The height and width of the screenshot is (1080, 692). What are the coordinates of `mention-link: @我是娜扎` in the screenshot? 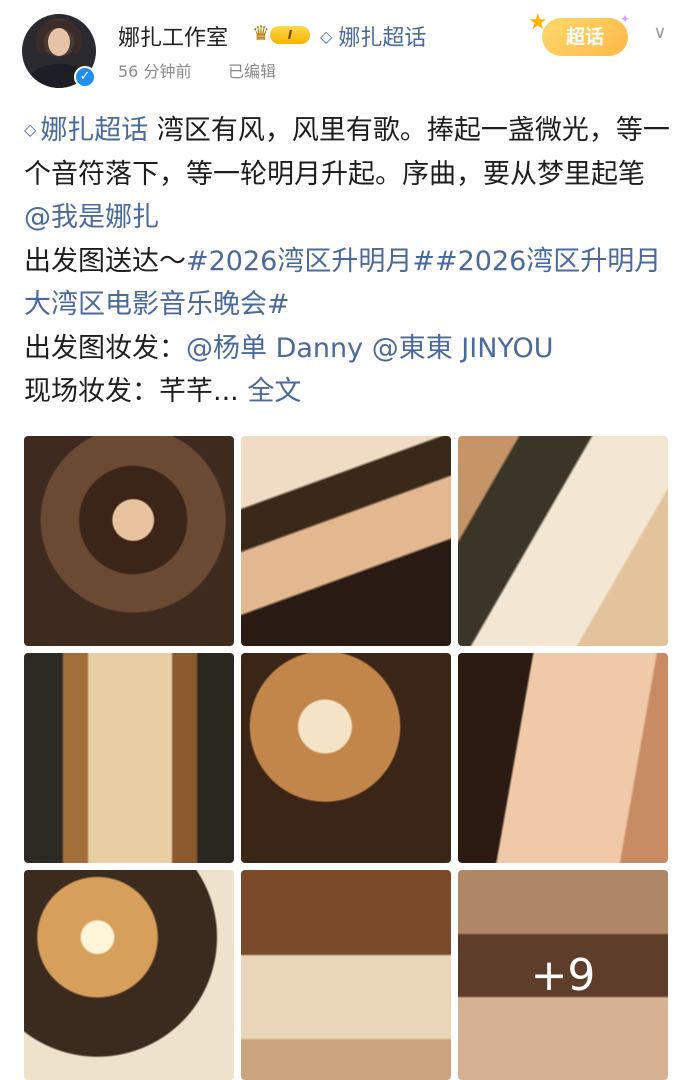 It's located at (91, 217).